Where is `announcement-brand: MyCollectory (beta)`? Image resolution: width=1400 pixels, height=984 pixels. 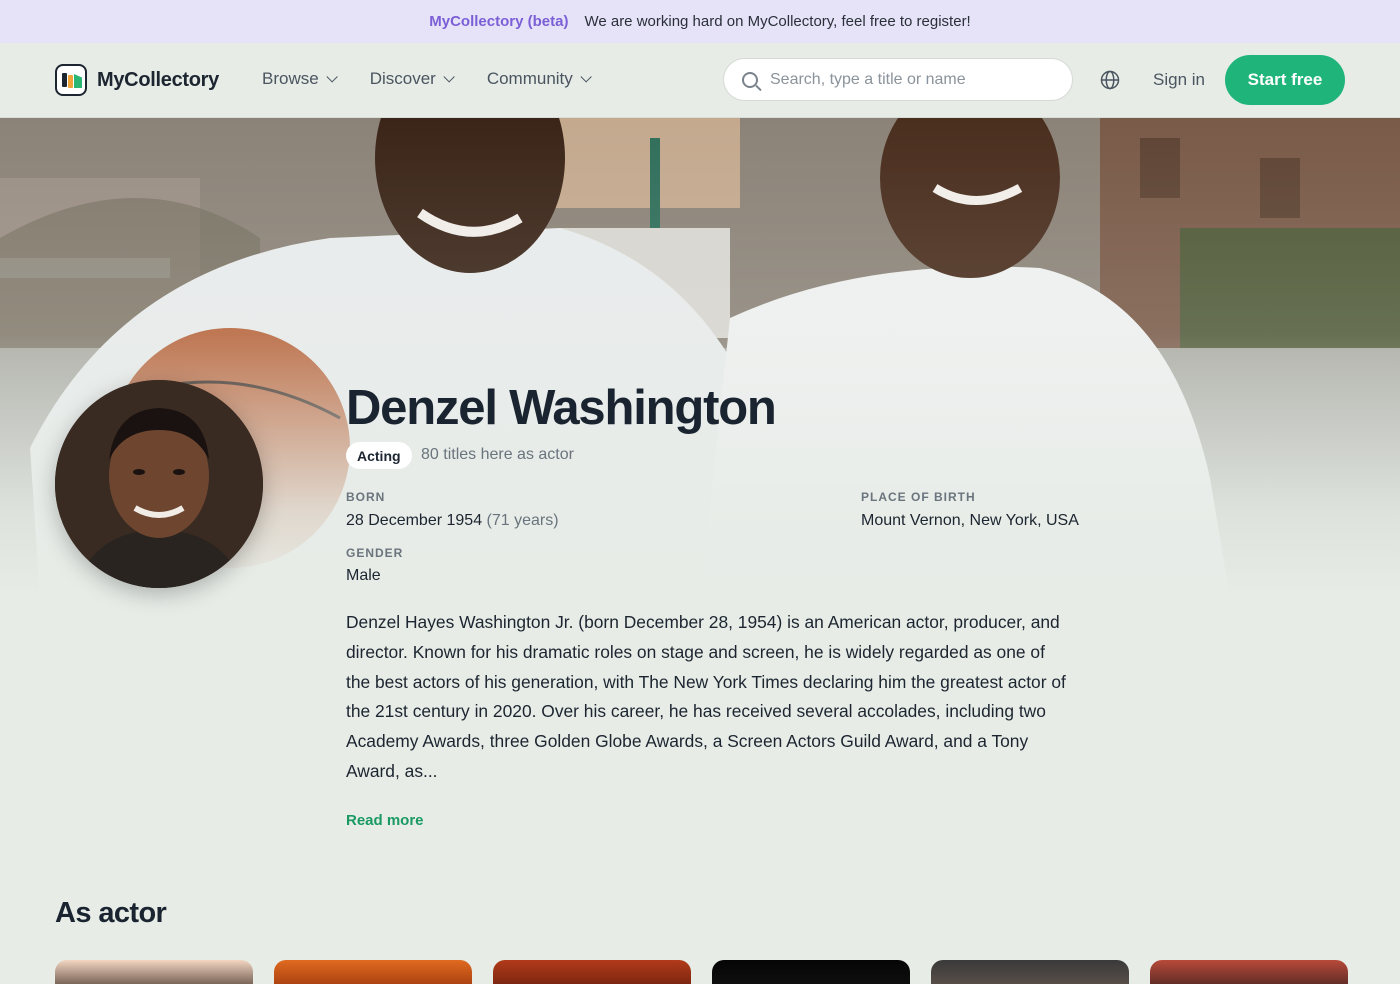 announcement-brand: MyCollectory (beta) is located at coordinates (499, 21).